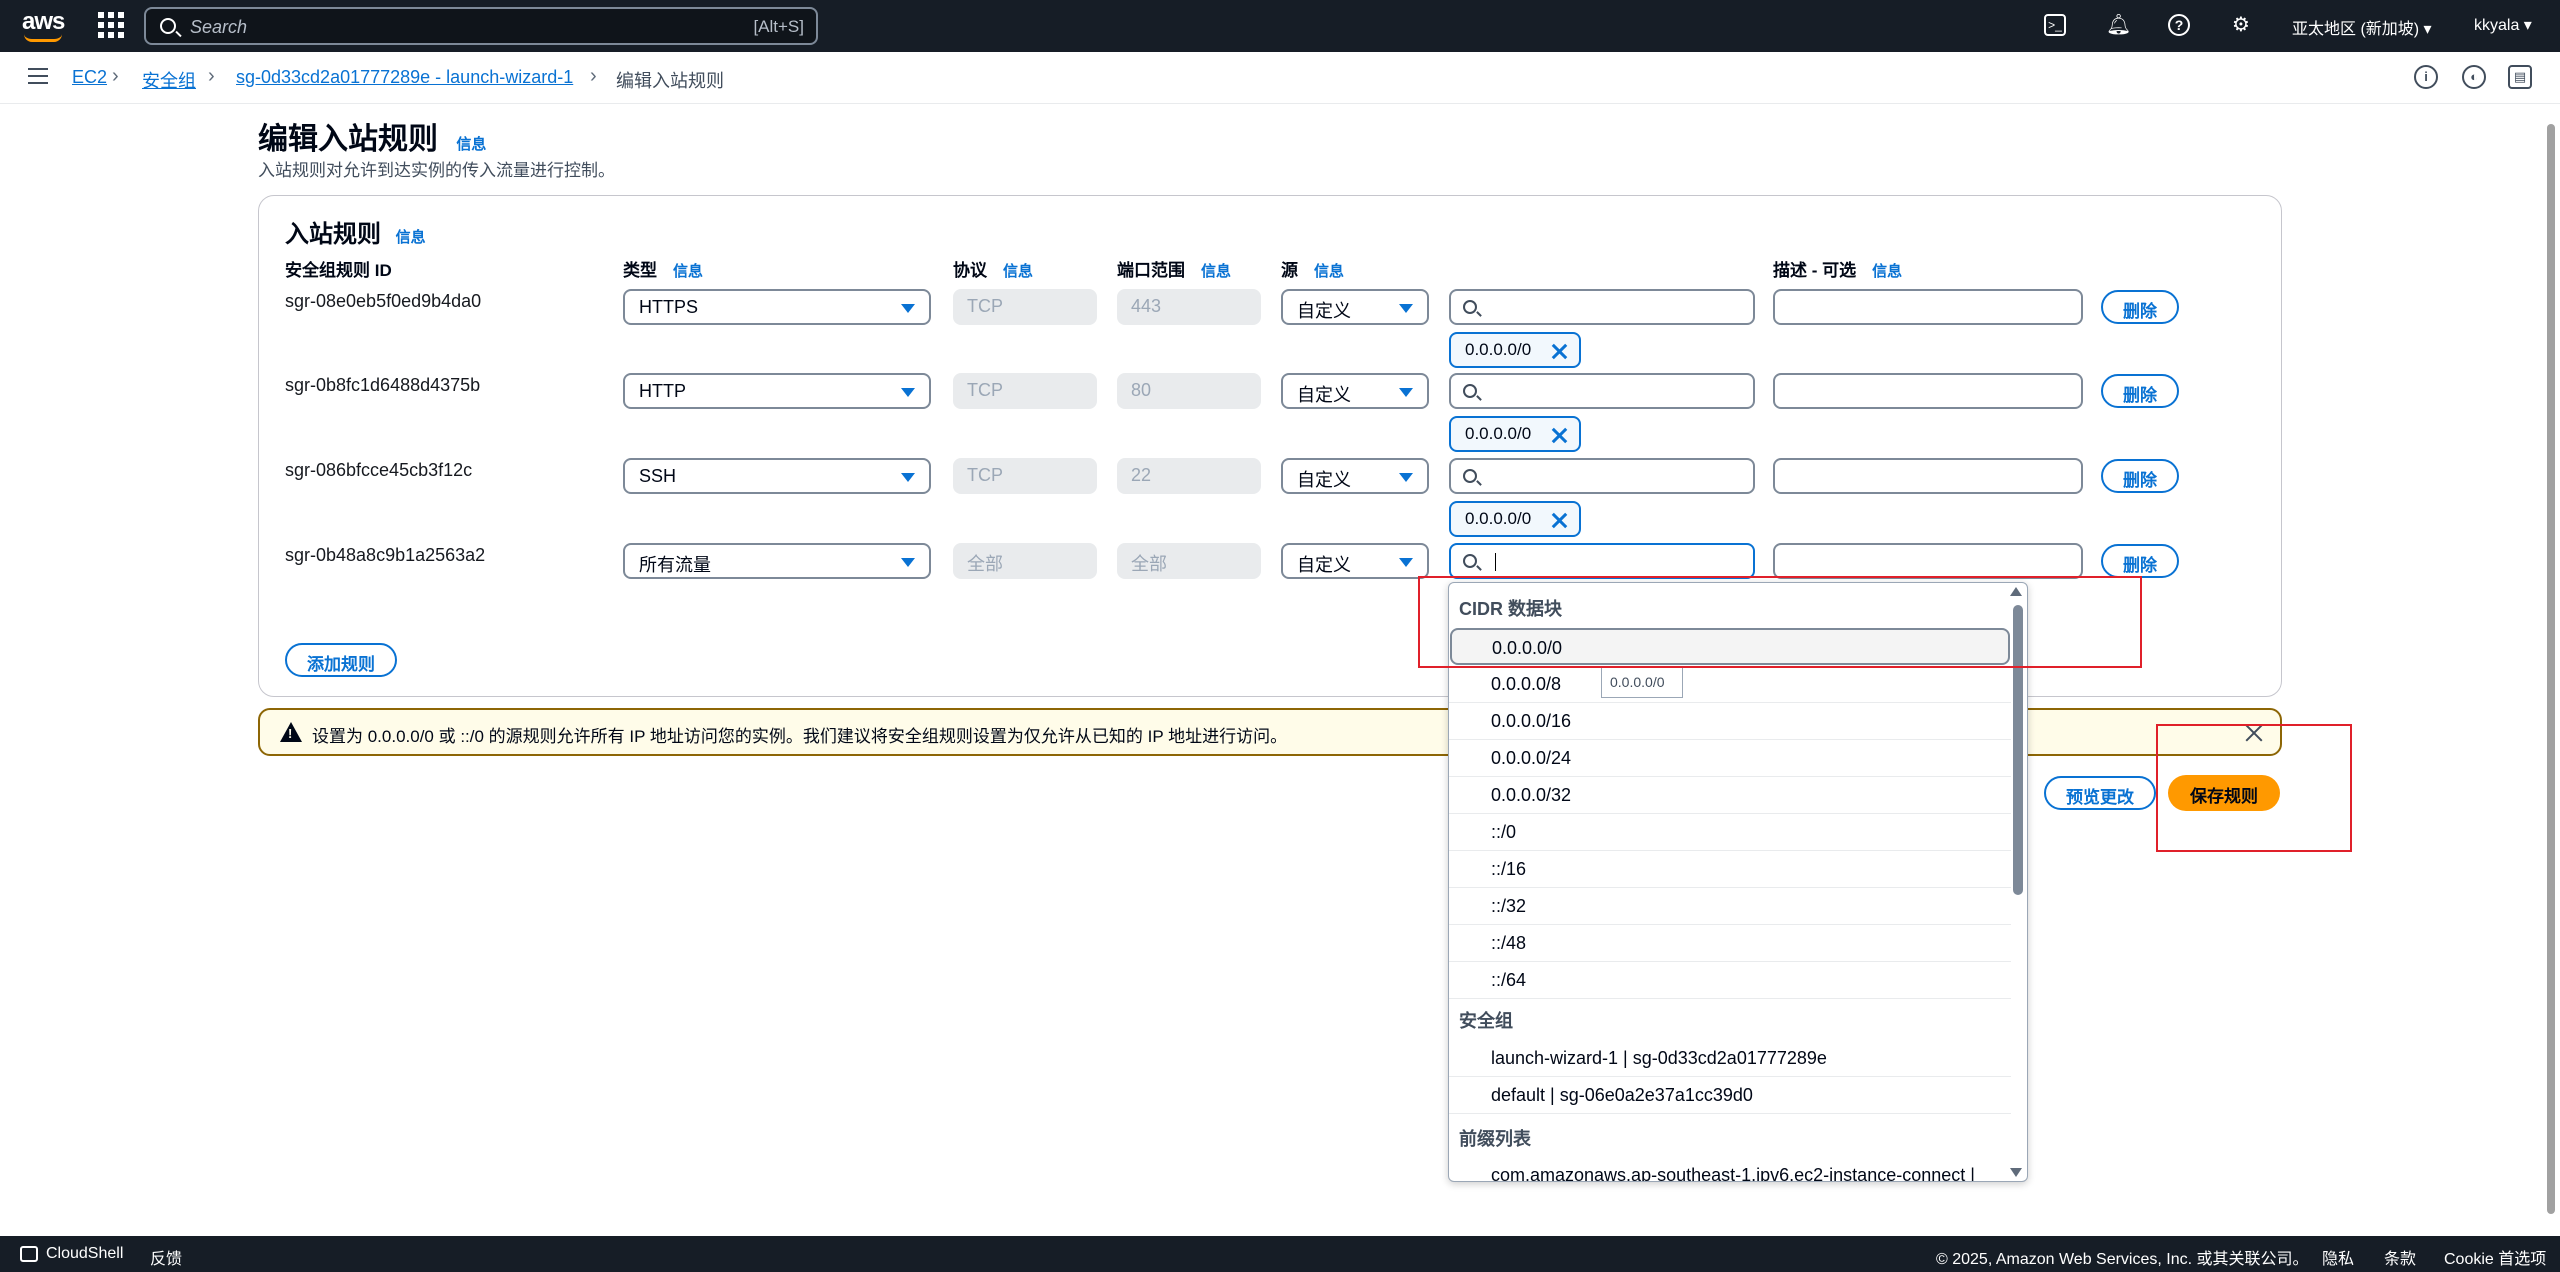 Image resolution: width=2560 pixels, height=1272 pixels. What do you see at coordinates (341, 660) in the screenshot?
I see `add-rule-button: 添加规则` at bounding box center [341, 660].